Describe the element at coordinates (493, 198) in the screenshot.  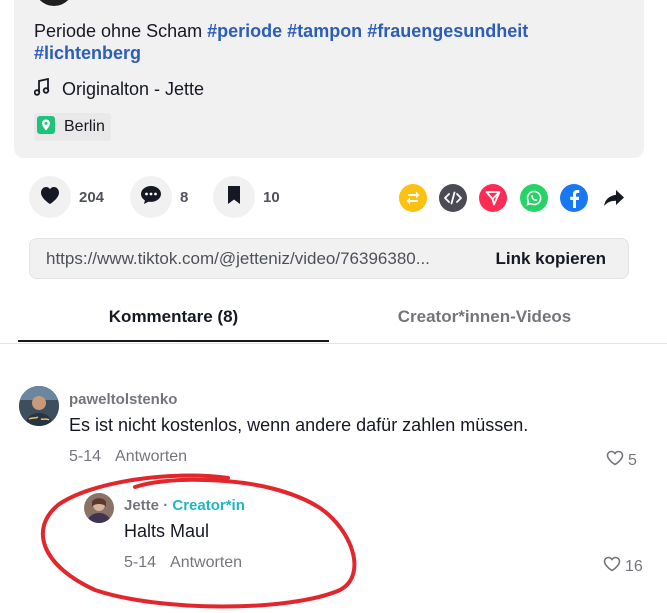
I see `send-to-friends-icon` at that location.